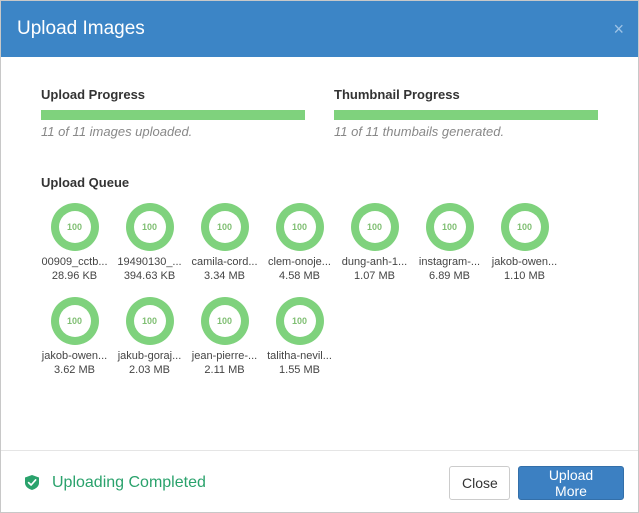  I want to click on queue-item: 100 camila-cord... 3.34 MB, so click(224, 242).